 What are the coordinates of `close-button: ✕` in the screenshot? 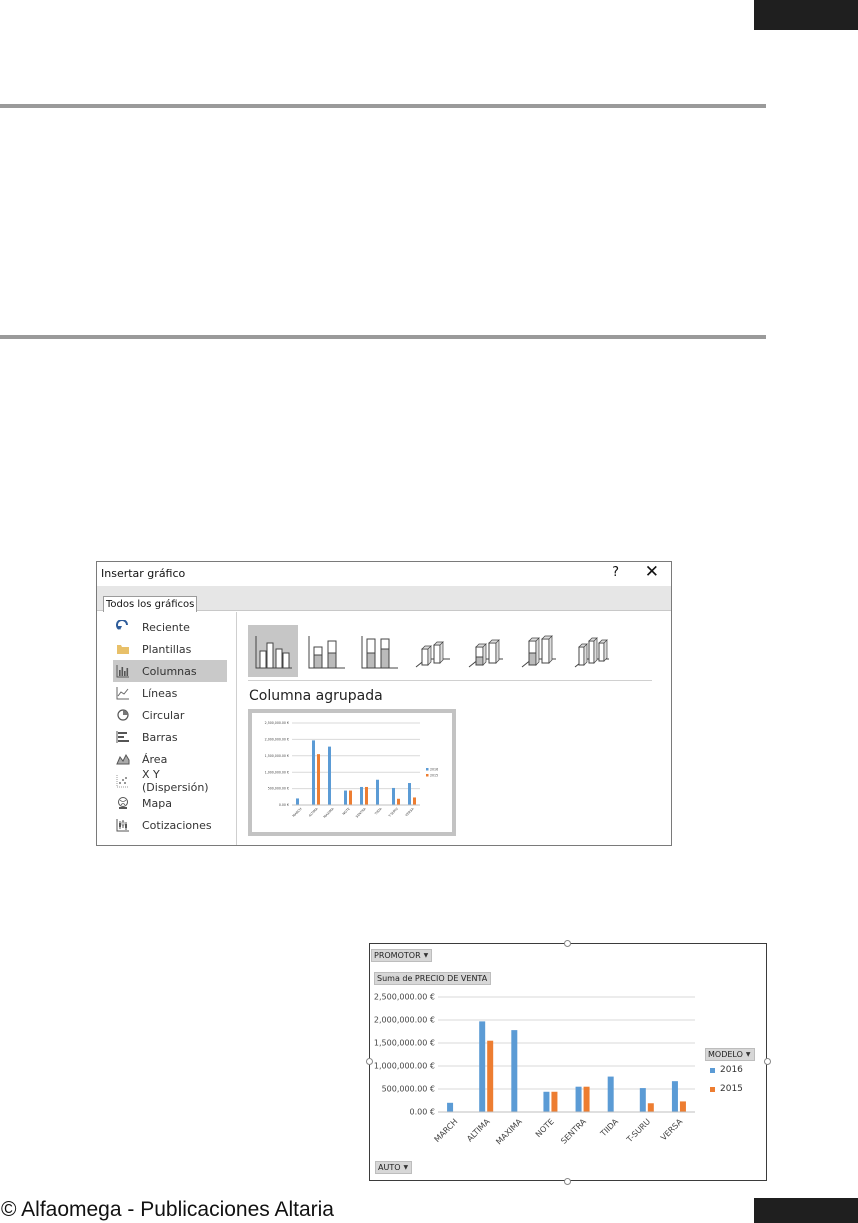 It's located at (652, 572).